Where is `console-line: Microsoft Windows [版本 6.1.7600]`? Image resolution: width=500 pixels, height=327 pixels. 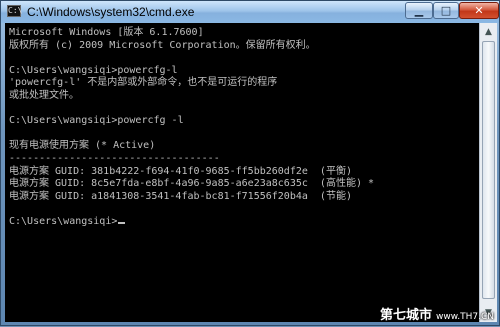 console-line: Microsoft Windows [版本 6.1.7600] is located at coordinates (106, 32).